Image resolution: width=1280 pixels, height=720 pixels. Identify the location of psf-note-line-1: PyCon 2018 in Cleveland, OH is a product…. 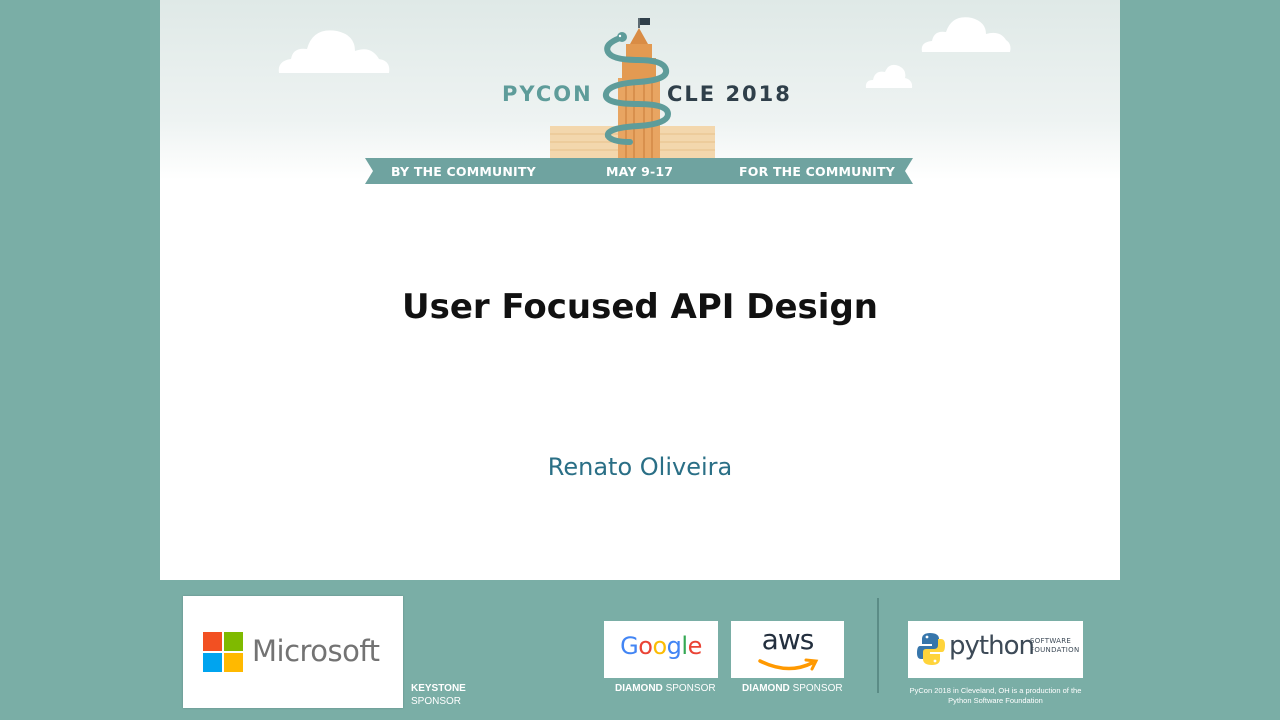
(995, 690).